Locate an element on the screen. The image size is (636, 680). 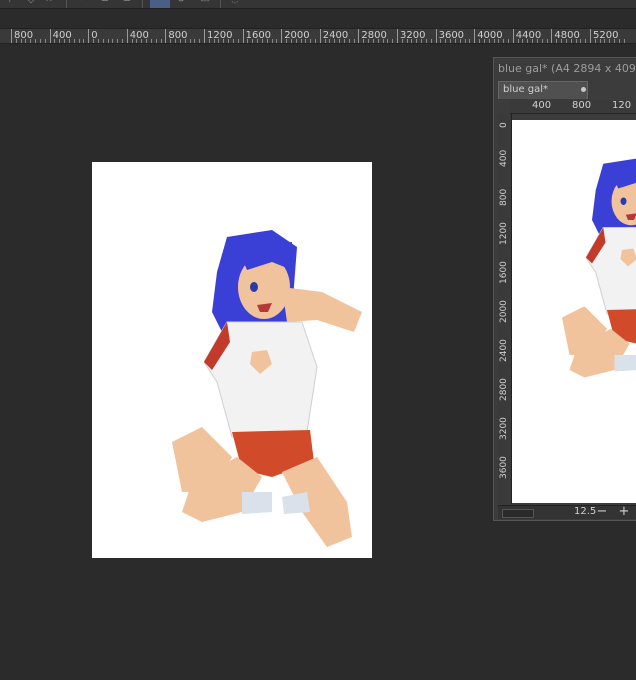
panel-document-canvas is located at coordinates (574, 311).